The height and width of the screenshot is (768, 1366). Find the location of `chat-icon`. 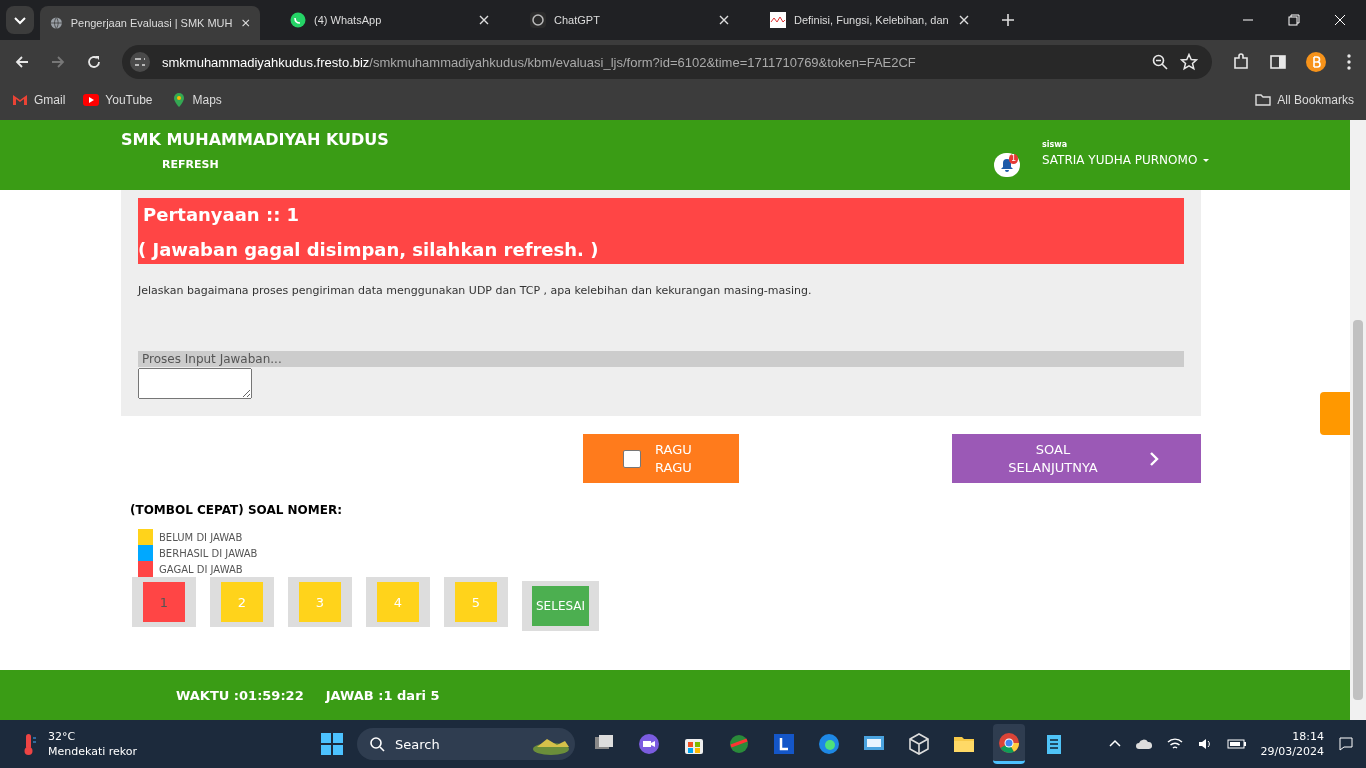

chat-icon is located at coordinates (298, 20).